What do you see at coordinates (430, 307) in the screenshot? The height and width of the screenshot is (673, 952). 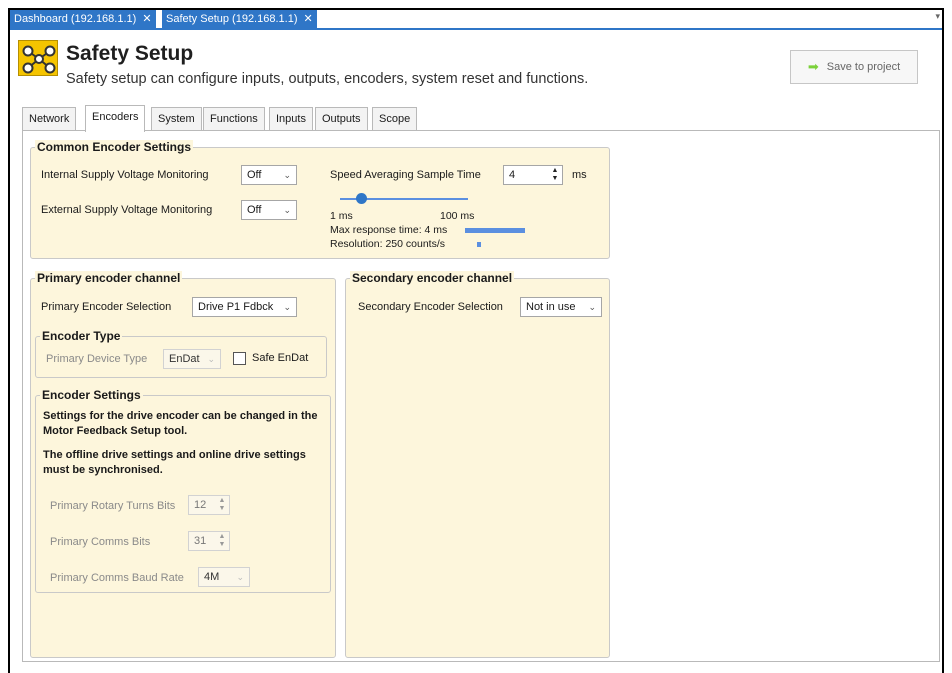 I see `secondary-selection-label: Secondary Encoder Selection` at bounding box center [430, 307].